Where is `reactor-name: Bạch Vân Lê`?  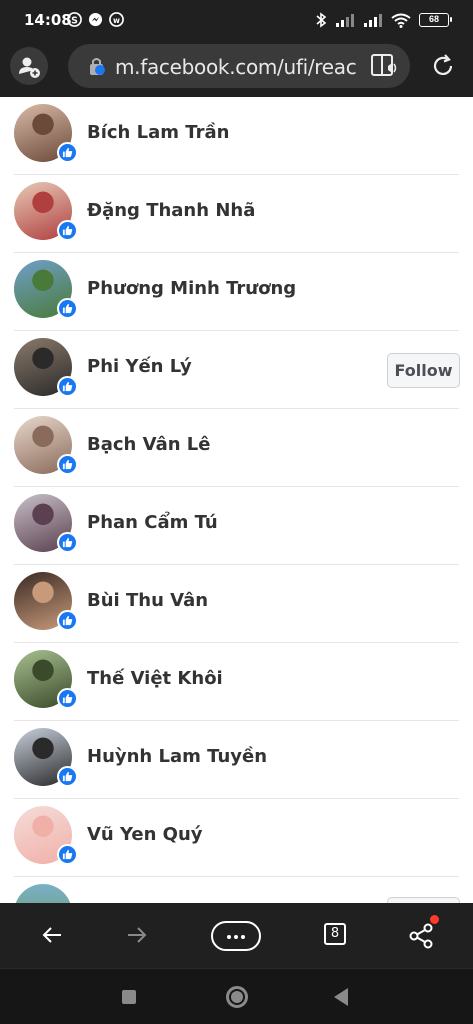
reactor-name: Bạch Vân Lê is located at coordinates (148, 444).